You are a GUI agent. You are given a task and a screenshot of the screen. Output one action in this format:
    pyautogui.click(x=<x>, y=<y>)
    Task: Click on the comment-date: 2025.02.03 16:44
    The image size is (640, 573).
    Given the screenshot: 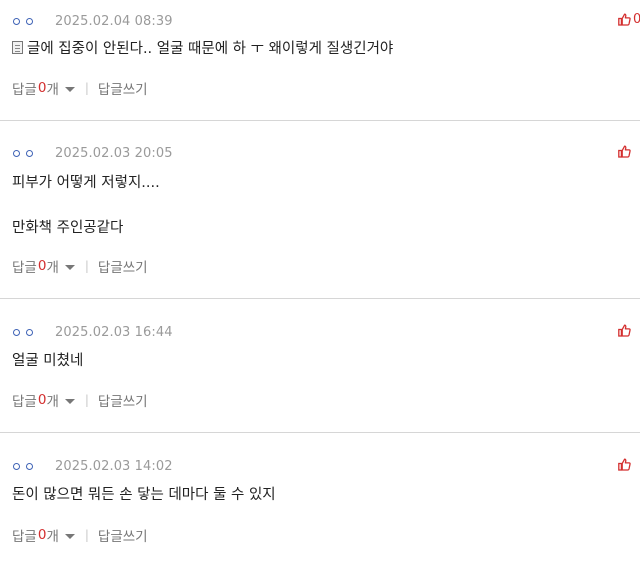 What is the action you would take?
    pyautogui.click(x=114, y=332)
    